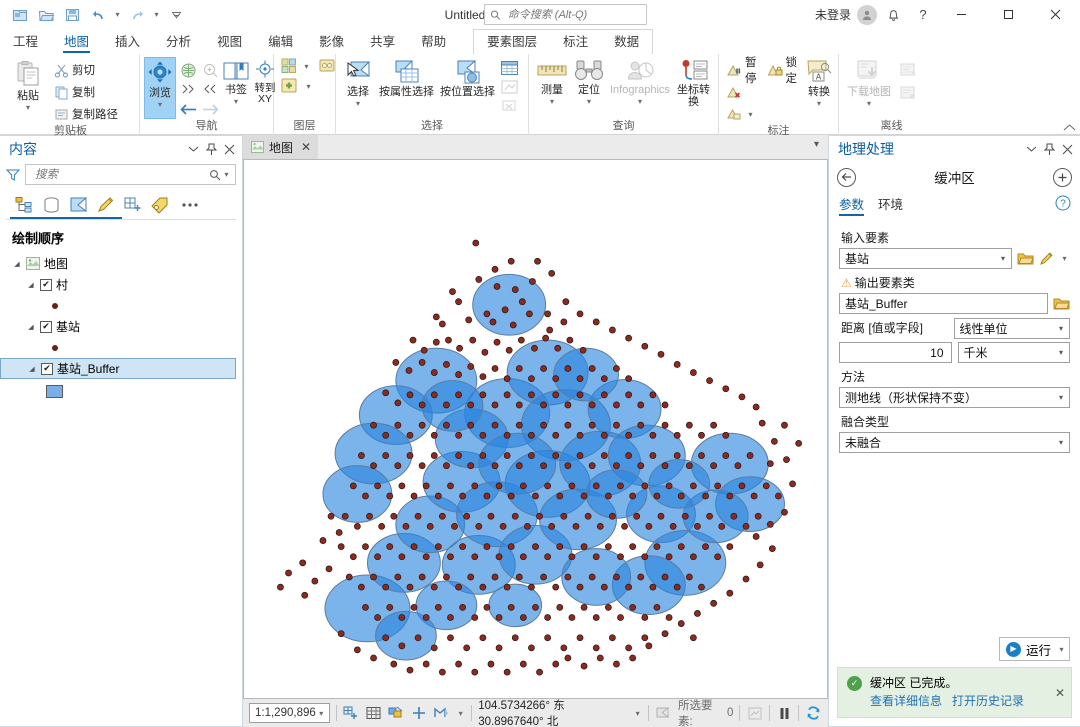  I want to click on ribbon-tab-data: 数据, so click(626, 42).